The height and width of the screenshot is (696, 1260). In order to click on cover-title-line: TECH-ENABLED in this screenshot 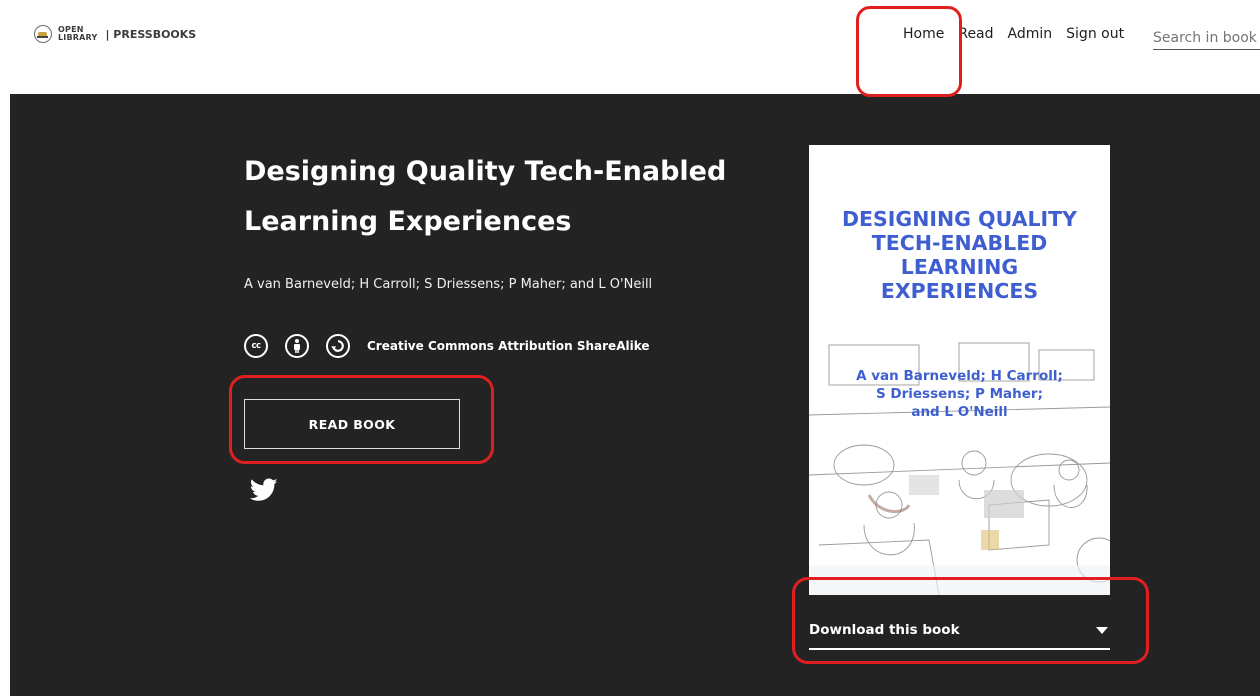, I will do `click(959, 243)`.